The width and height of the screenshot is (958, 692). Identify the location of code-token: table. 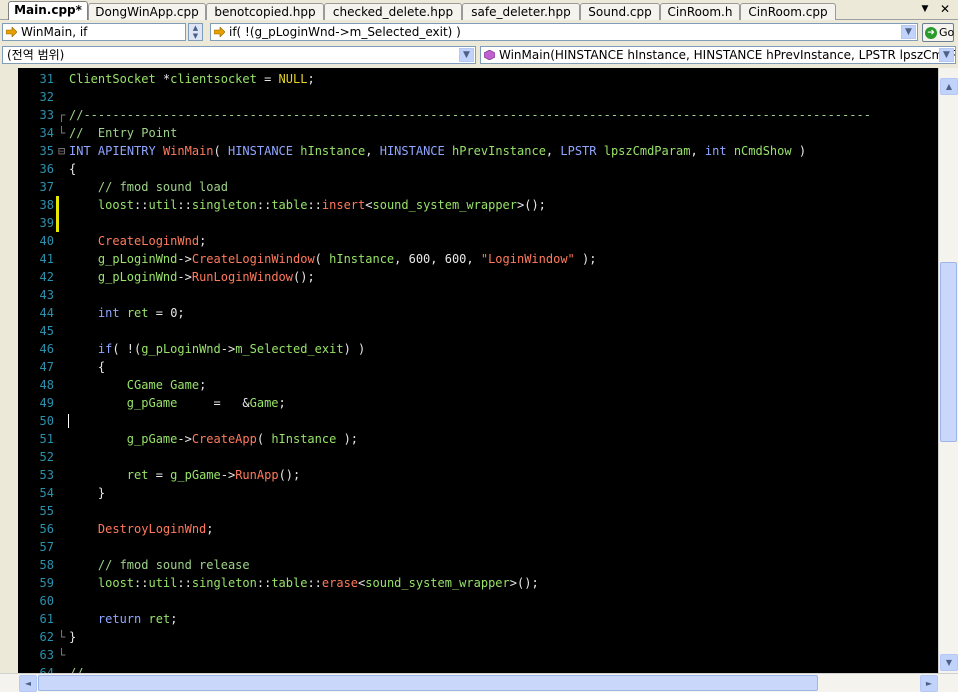
(289, 583).